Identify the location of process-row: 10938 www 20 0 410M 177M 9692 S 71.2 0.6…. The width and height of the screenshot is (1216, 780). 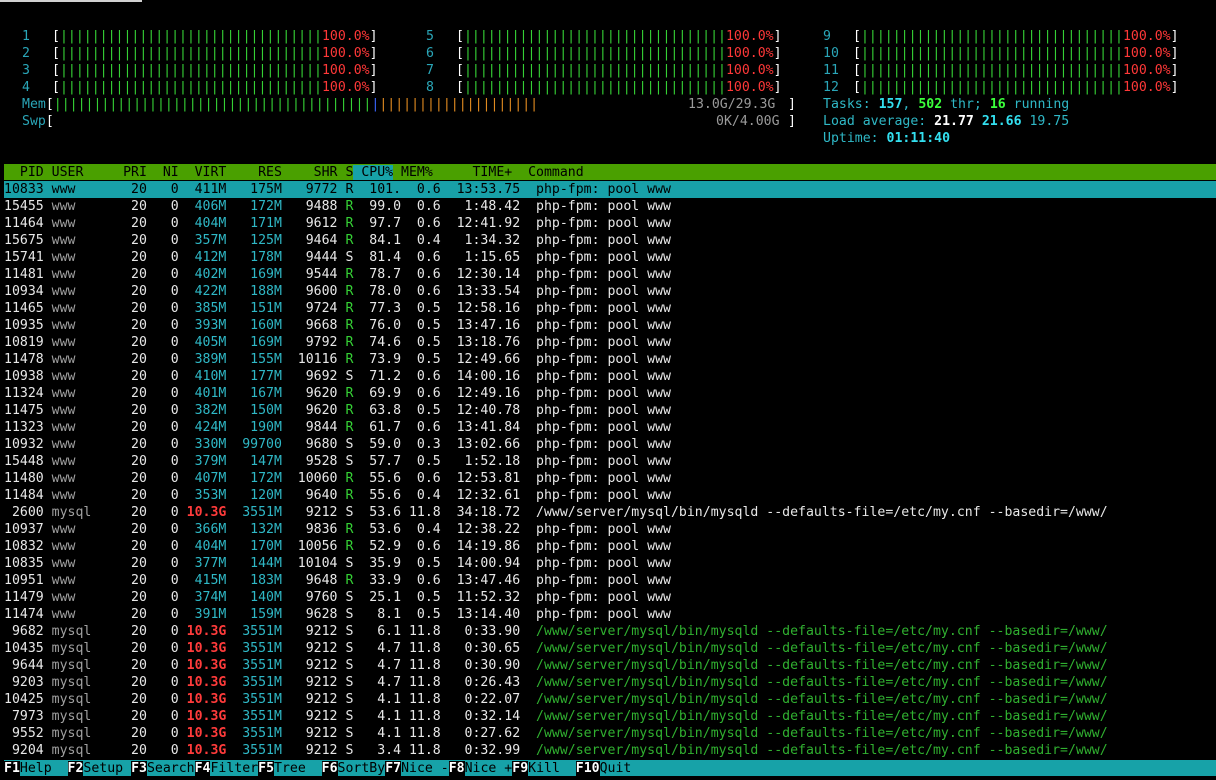
(610, 376).